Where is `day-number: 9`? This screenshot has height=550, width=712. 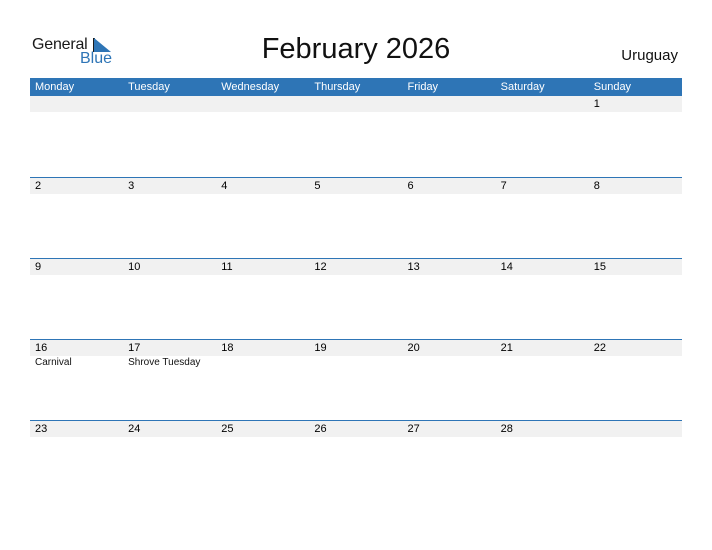 day-number: 9 is located at coordinates (77, 267).